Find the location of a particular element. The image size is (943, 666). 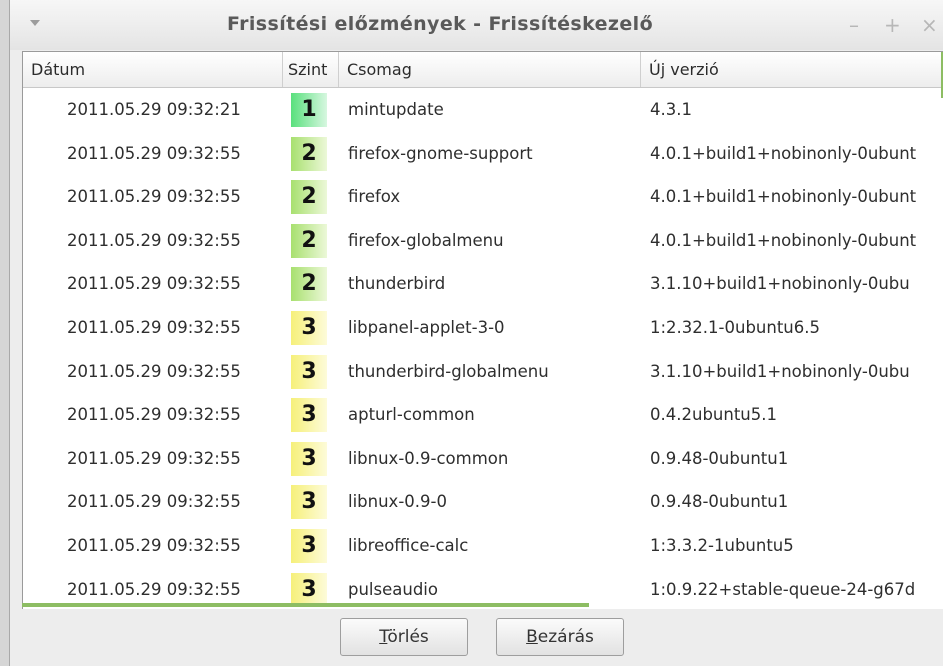

level-badge: 1 is located at coordinates (309, 110).